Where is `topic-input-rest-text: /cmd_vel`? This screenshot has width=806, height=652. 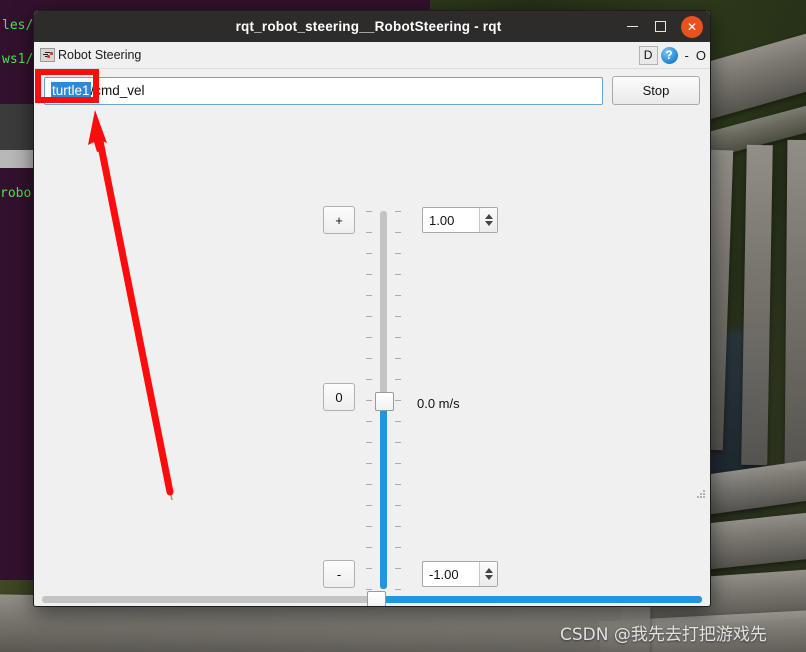
topic-input-rest-text: /cmd_vel is located at coordinates (117, 90).